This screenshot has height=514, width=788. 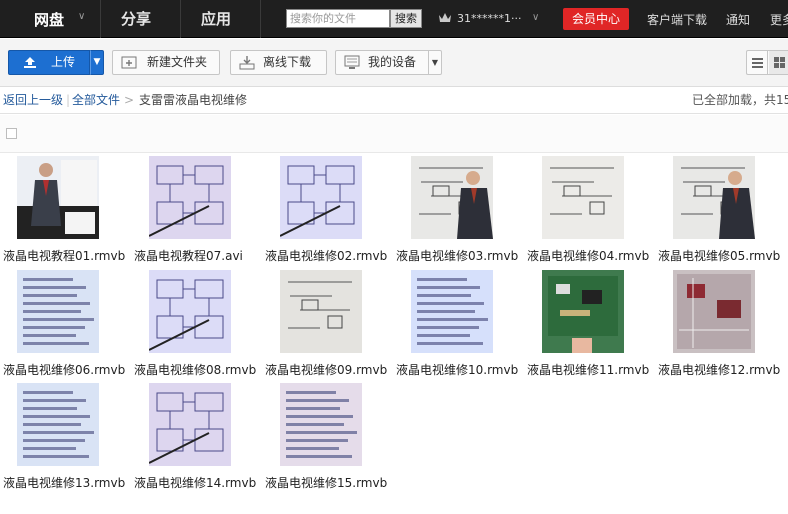 I want to click on vip-center-button: 会员中心, so click(x=596, y=19).